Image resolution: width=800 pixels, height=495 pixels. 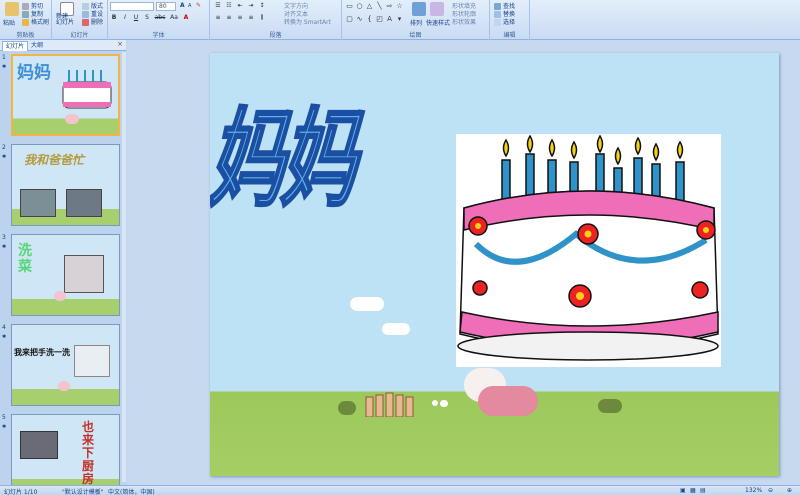 I want to click on editing-label: 编辑, so click(x=509, y=35).